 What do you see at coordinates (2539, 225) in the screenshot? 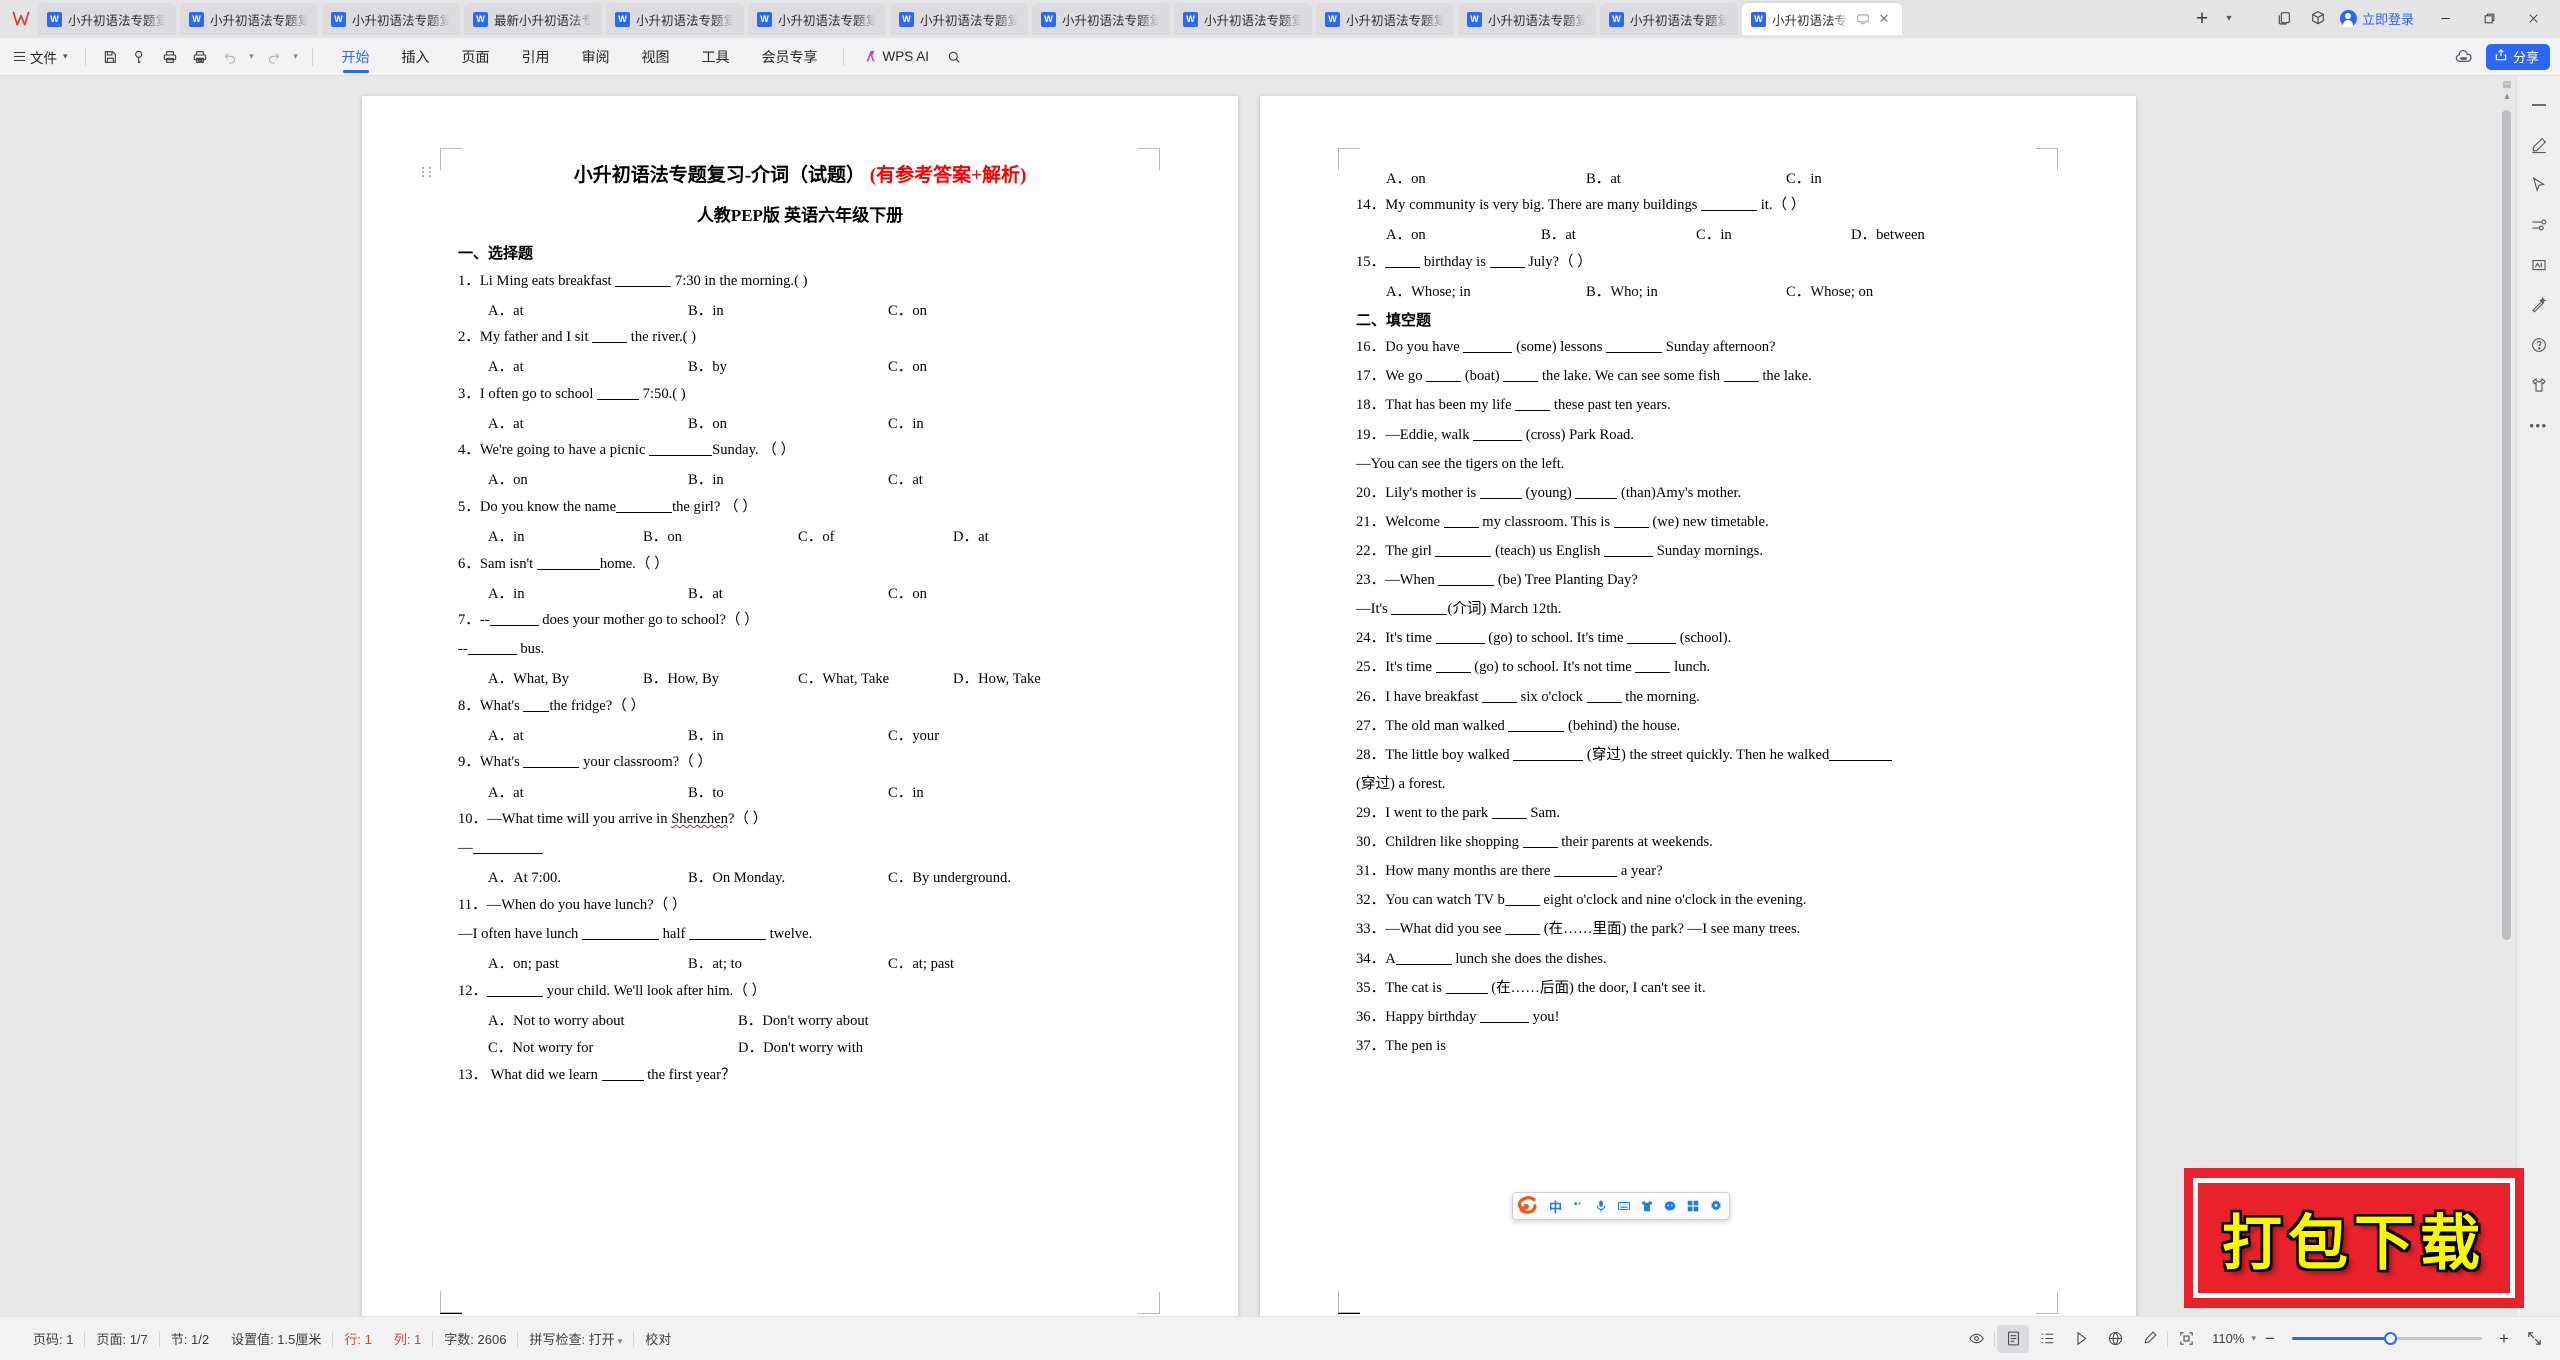
I see `adjust-sliders-icon` at bounding box center [2539, 225].